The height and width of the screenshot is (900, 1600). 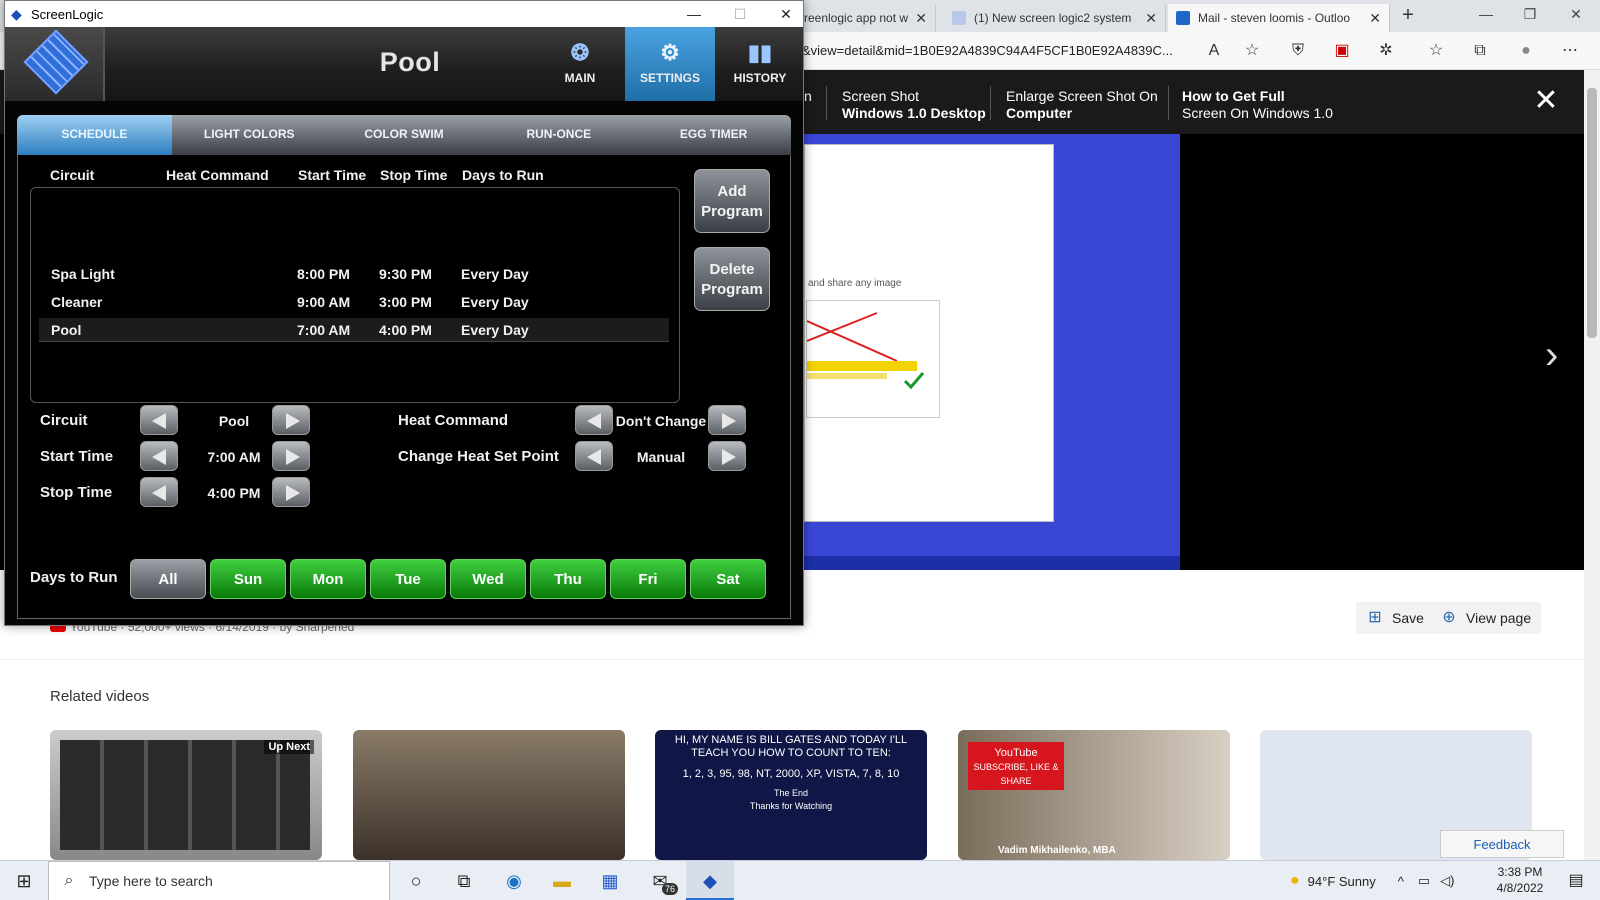 I want to click on filmstrip-item-2: Enlarge Screen Shot On Computer, so click(x=1082, y=105).